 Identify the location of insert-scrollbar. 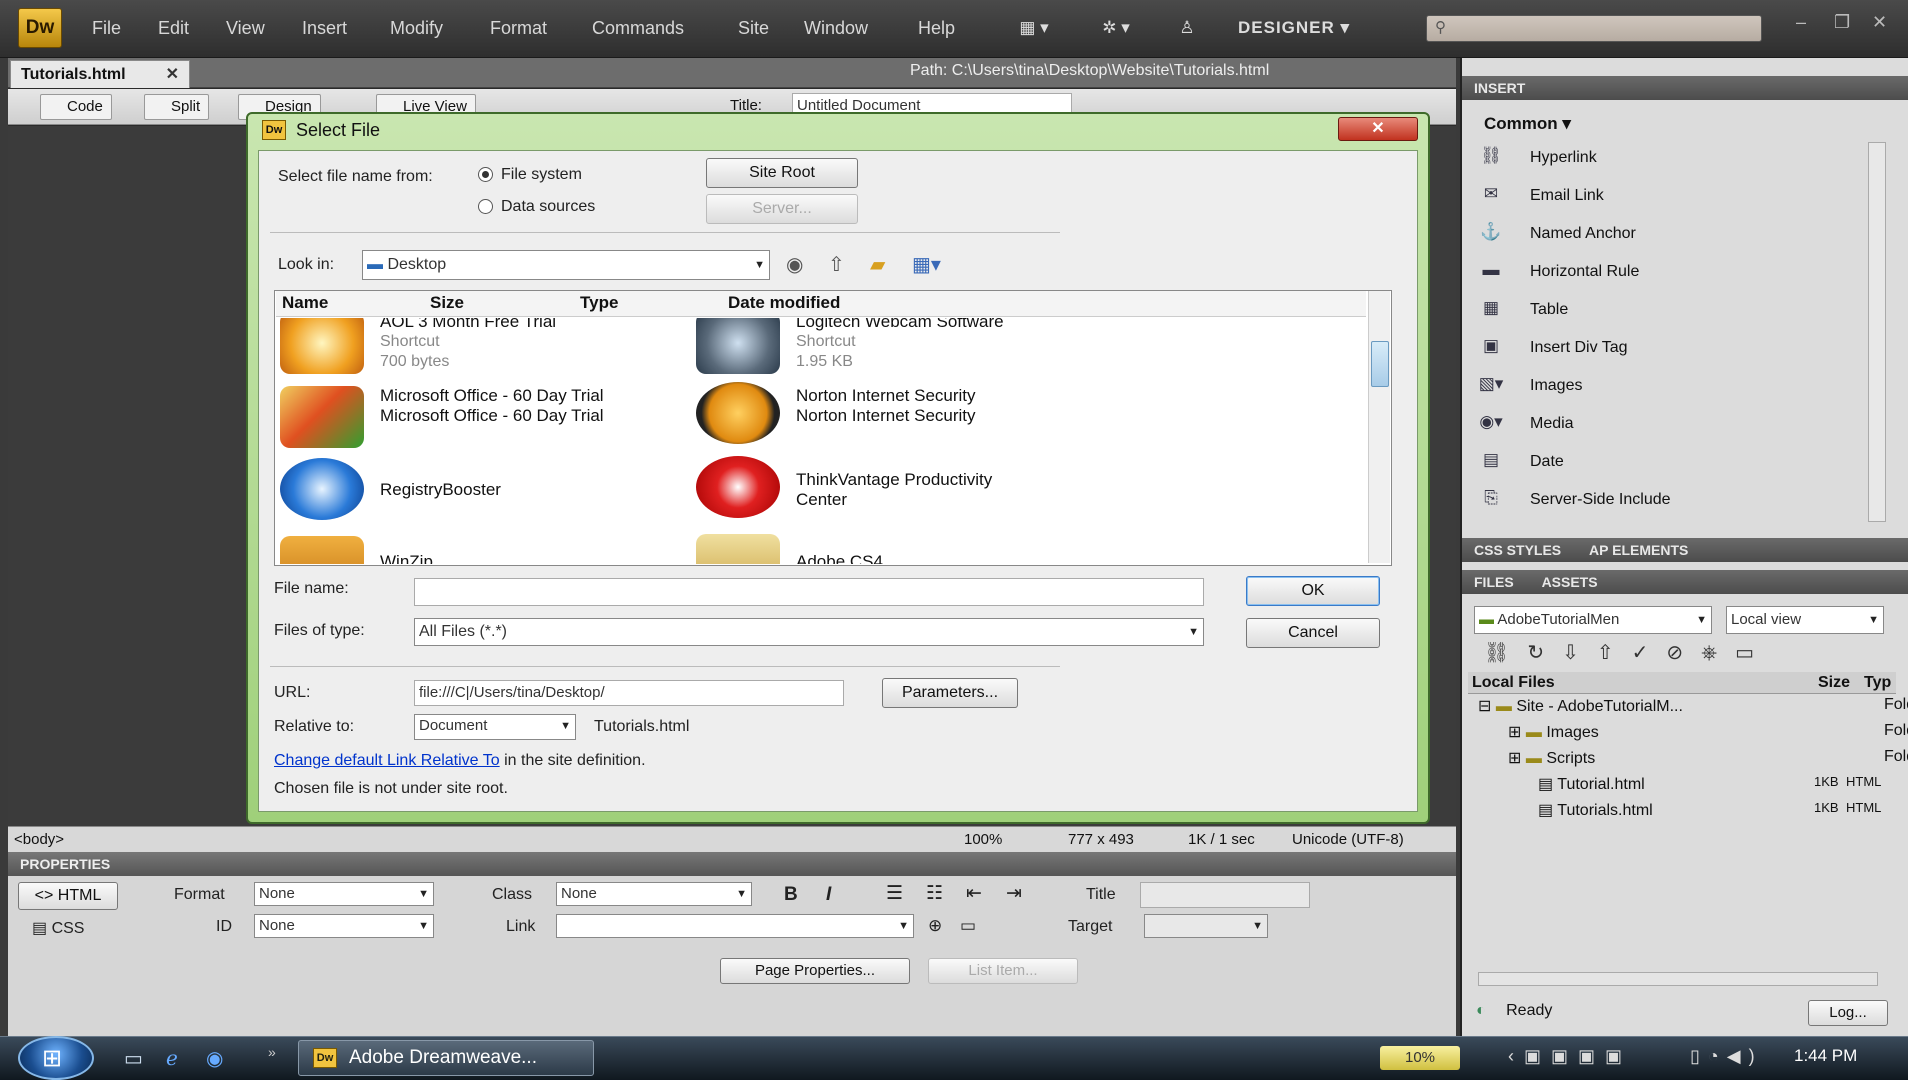
(1877, 332).